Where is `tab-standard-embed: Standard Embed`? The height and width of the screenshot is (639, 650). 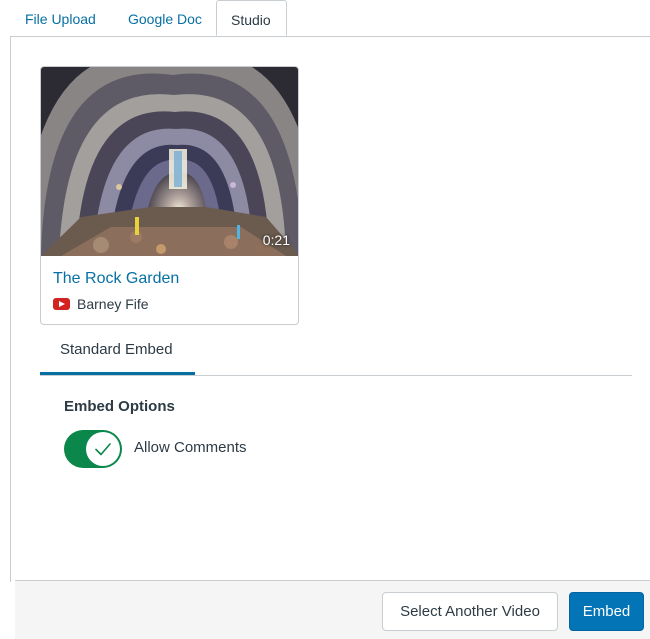 tab-standard-embed: Standard Embed is located at coordinates (117, 356).